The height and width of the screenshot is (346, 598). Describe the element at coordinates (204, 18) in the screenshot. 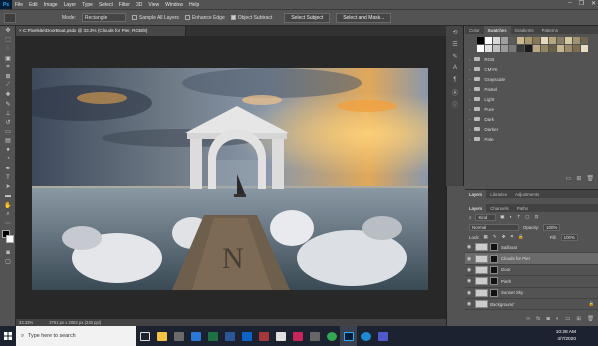

I see `enhance-edge-checkbox: Enhance Edge` at that location.